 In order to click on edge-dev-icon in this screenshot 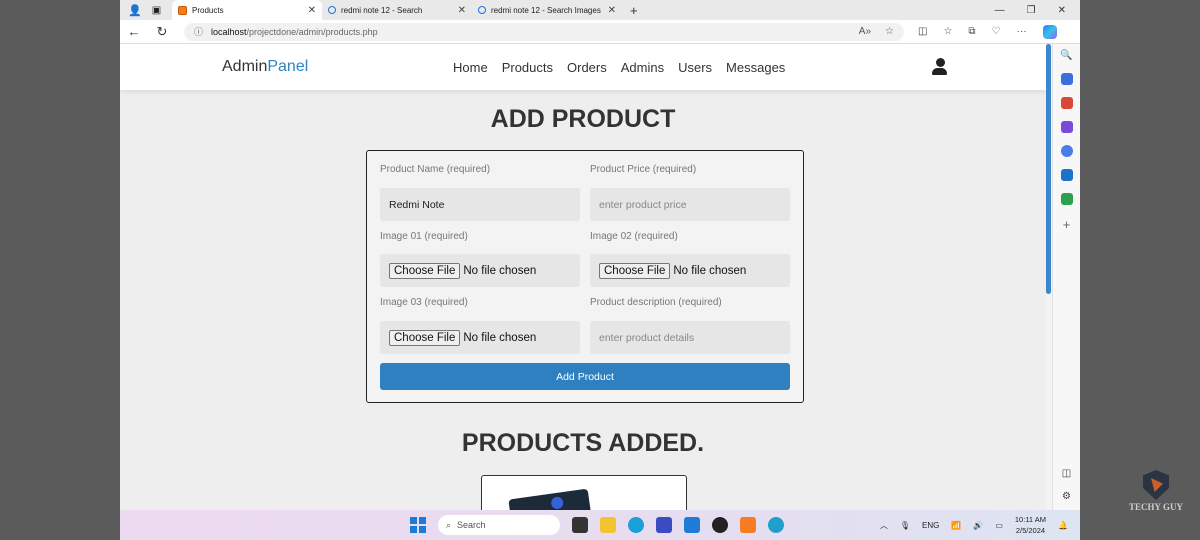, I will do `click(776, 525)`.